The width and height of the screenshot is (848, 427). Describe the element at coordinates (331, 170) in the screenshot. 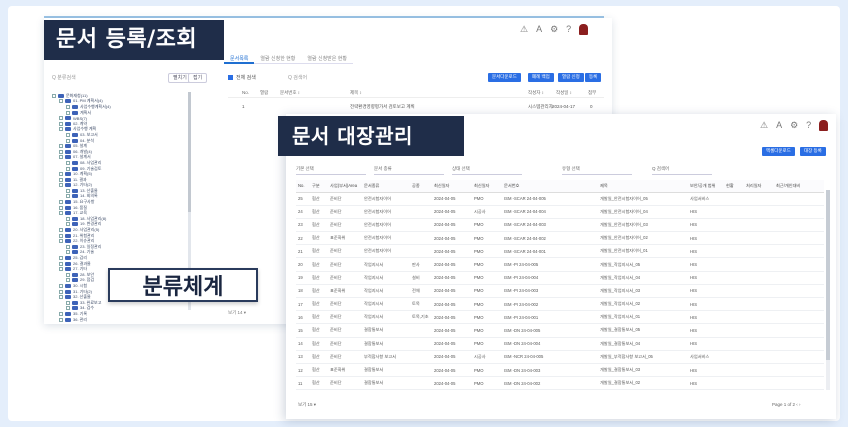

I see `filter-basic: 기본 선택` at that location.